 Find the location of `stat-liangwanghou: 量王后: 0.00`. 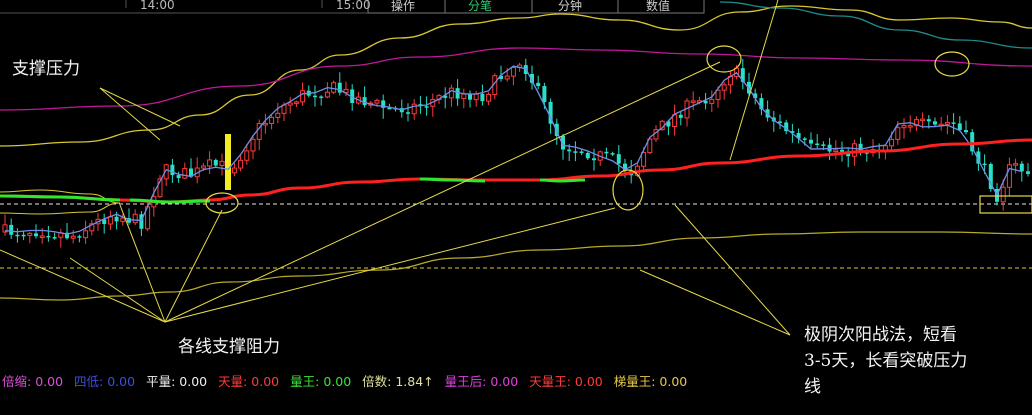

stat-liangwanghou: 量王后: 0.00 is located at coordinates (481, 381).